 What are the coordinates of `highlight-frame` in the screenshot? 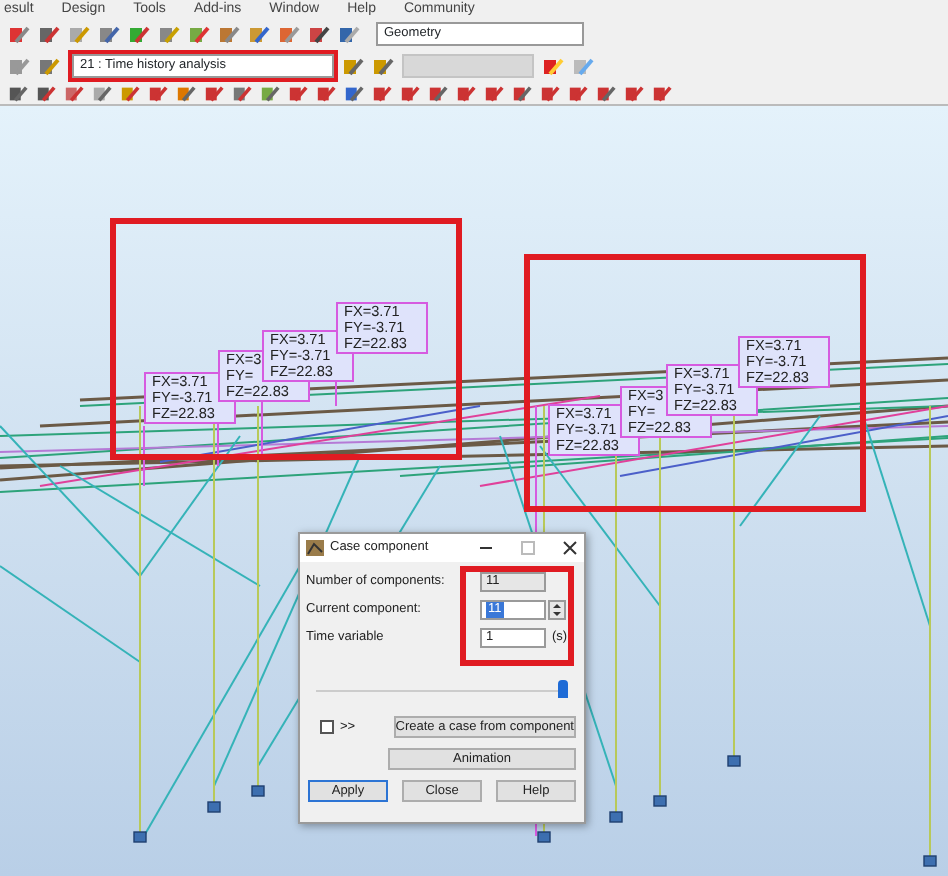 It's located at (517, 616).